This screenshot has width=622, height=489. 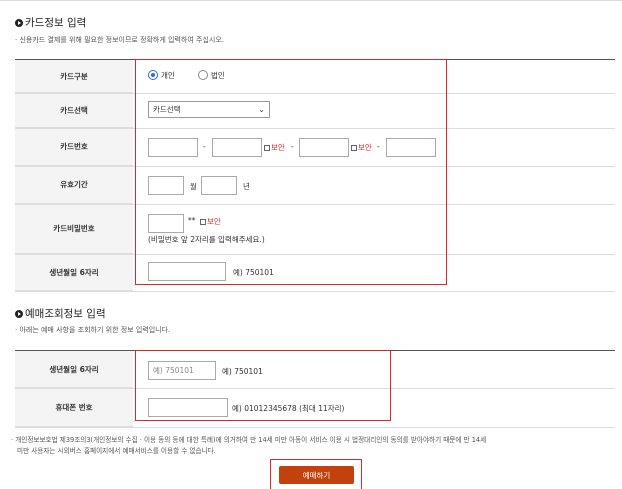 I want to click on label-expiry: 유효기간, so click(x=74, y=185).